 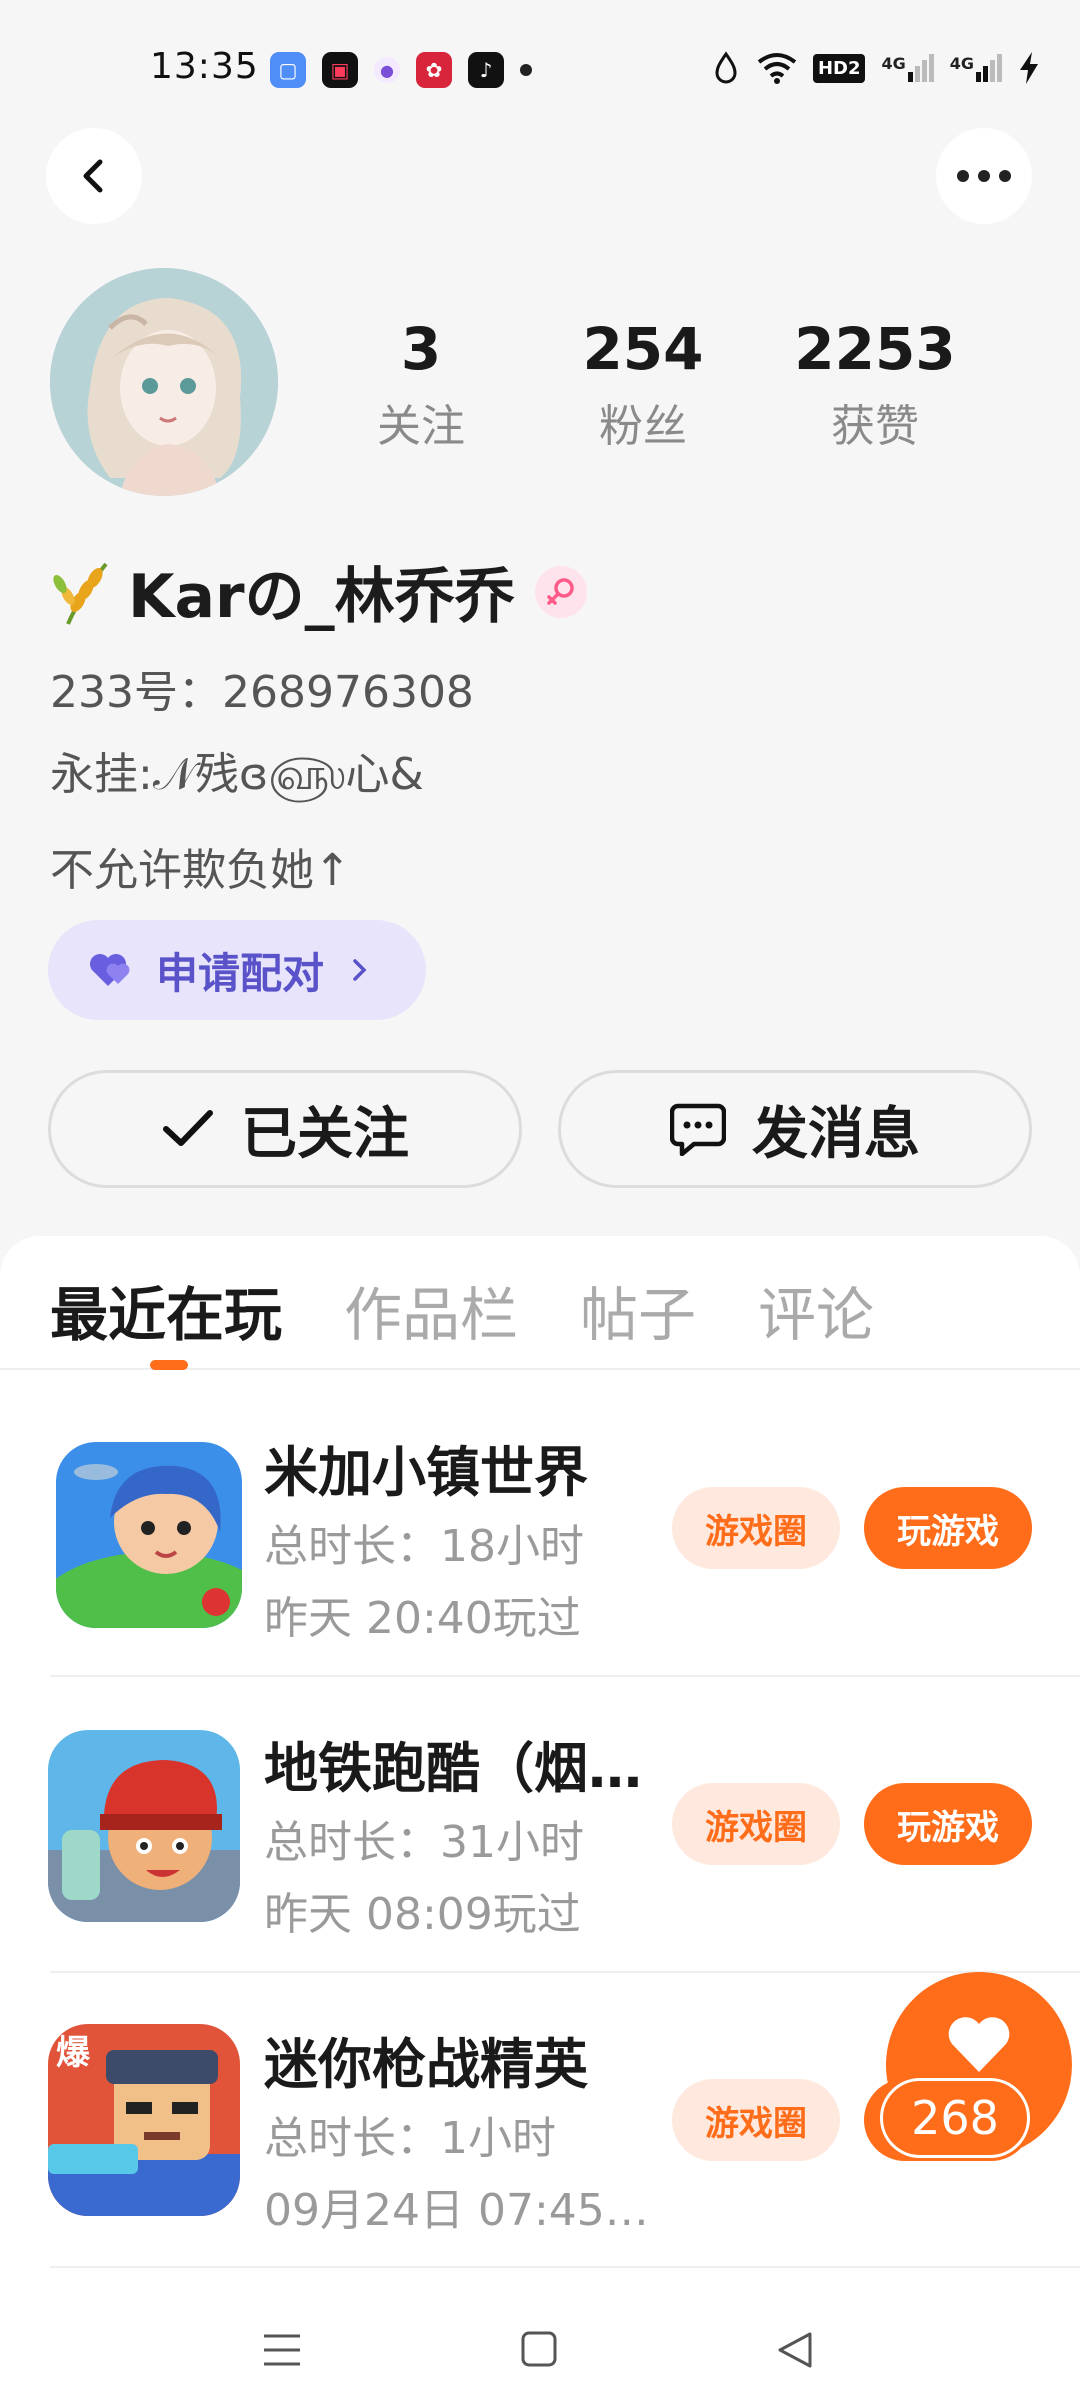 I want to click on apply-pair-label: 申请配对, so click(x=240, y=973).